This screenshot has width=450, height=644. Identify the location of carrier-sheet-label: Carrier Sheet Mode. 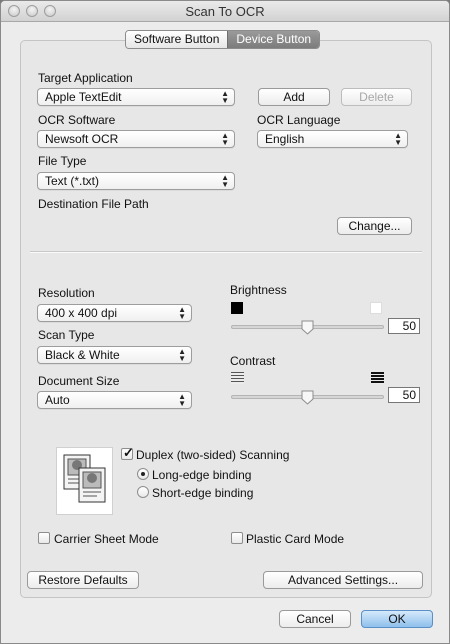
(106, 539).